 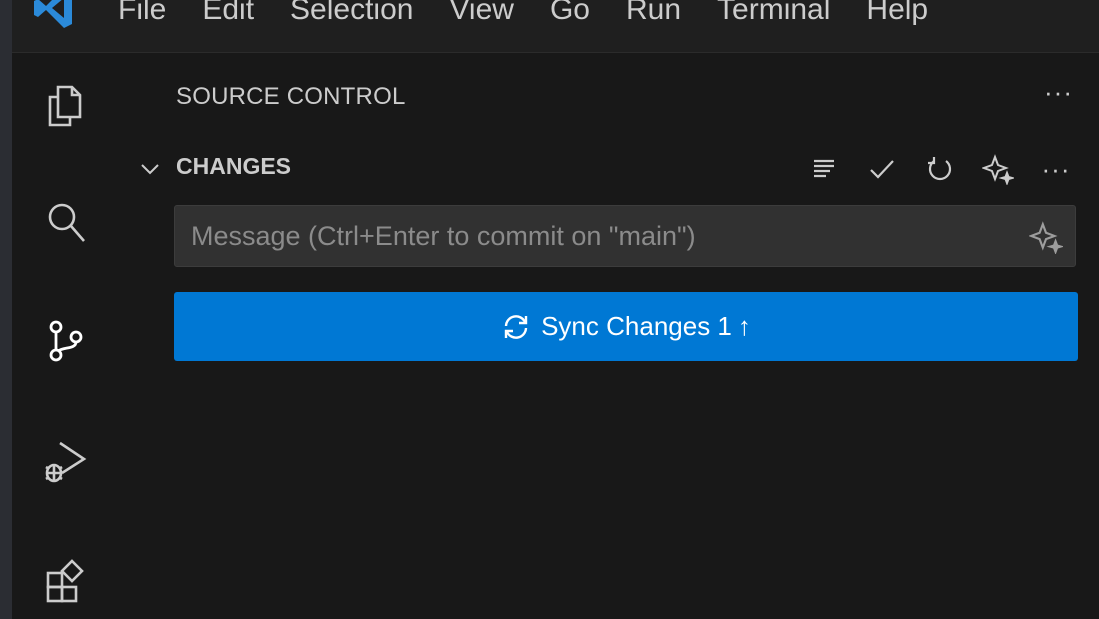 What do you see at coordinates (351, 16) in the screenshot?
I see `menu-selection: Selection` at bounding box center [351, 16].